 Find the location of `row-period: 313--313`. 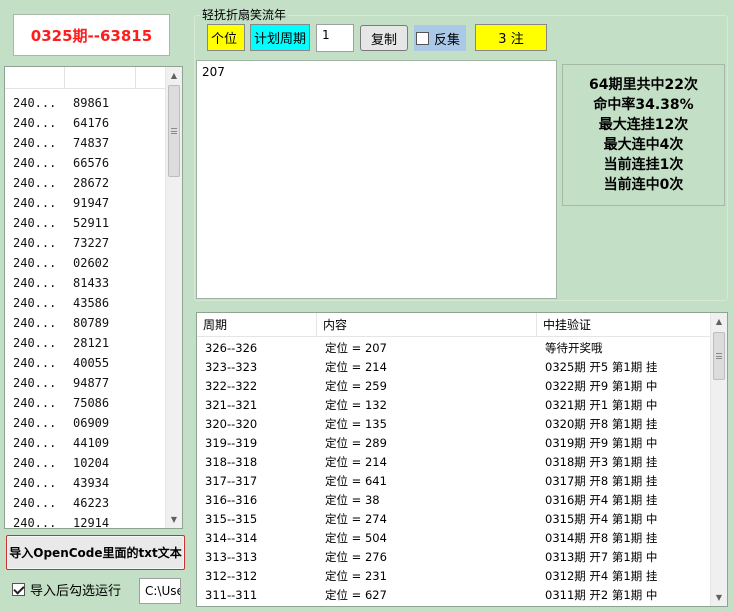

row-period: 313--313 is located at coordinates (231, 557).